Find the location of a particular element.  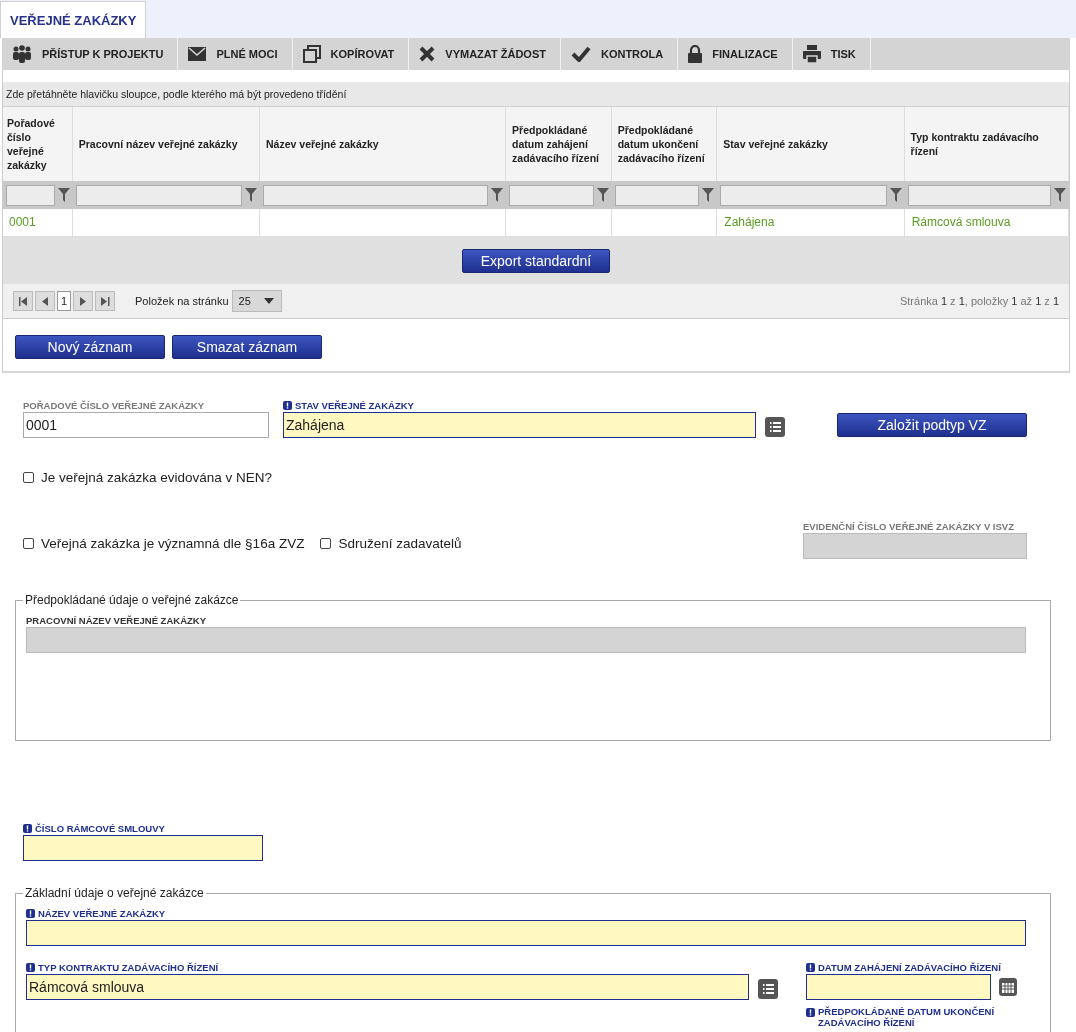

field-label: ČÍSLO RÁMCOVÉ SMLOUVY is located at coordinates (143, 828).